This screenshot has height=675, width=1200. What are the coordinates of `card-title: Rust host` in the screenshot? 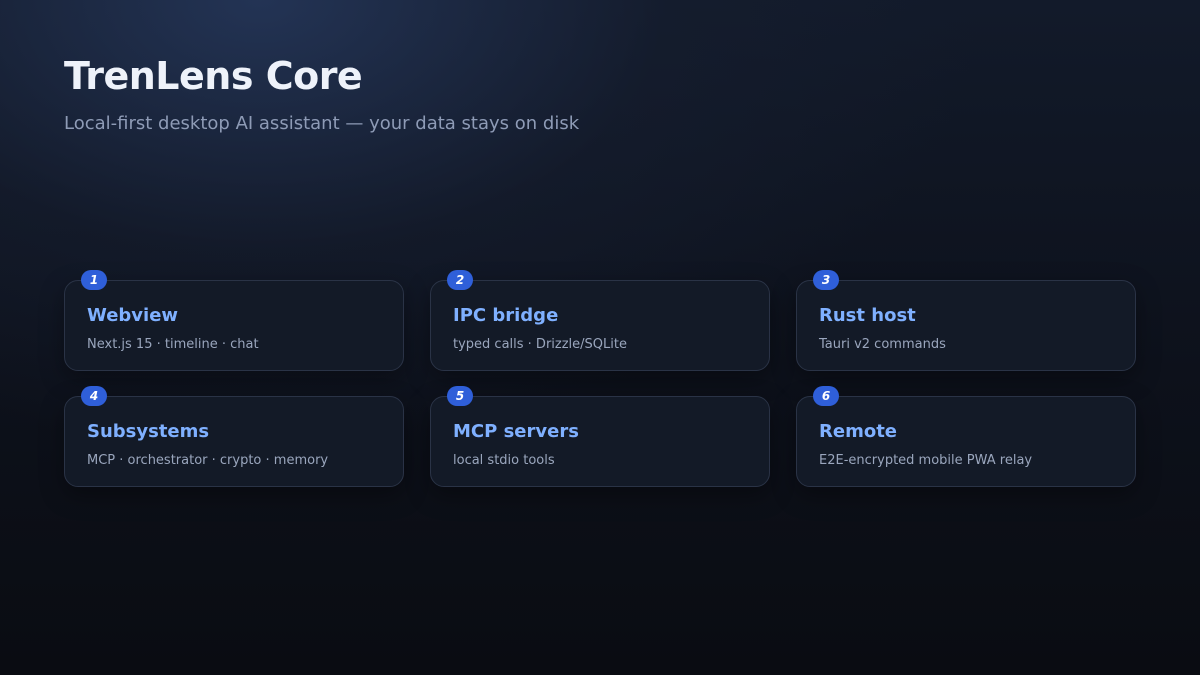 It's located at (867, 315).